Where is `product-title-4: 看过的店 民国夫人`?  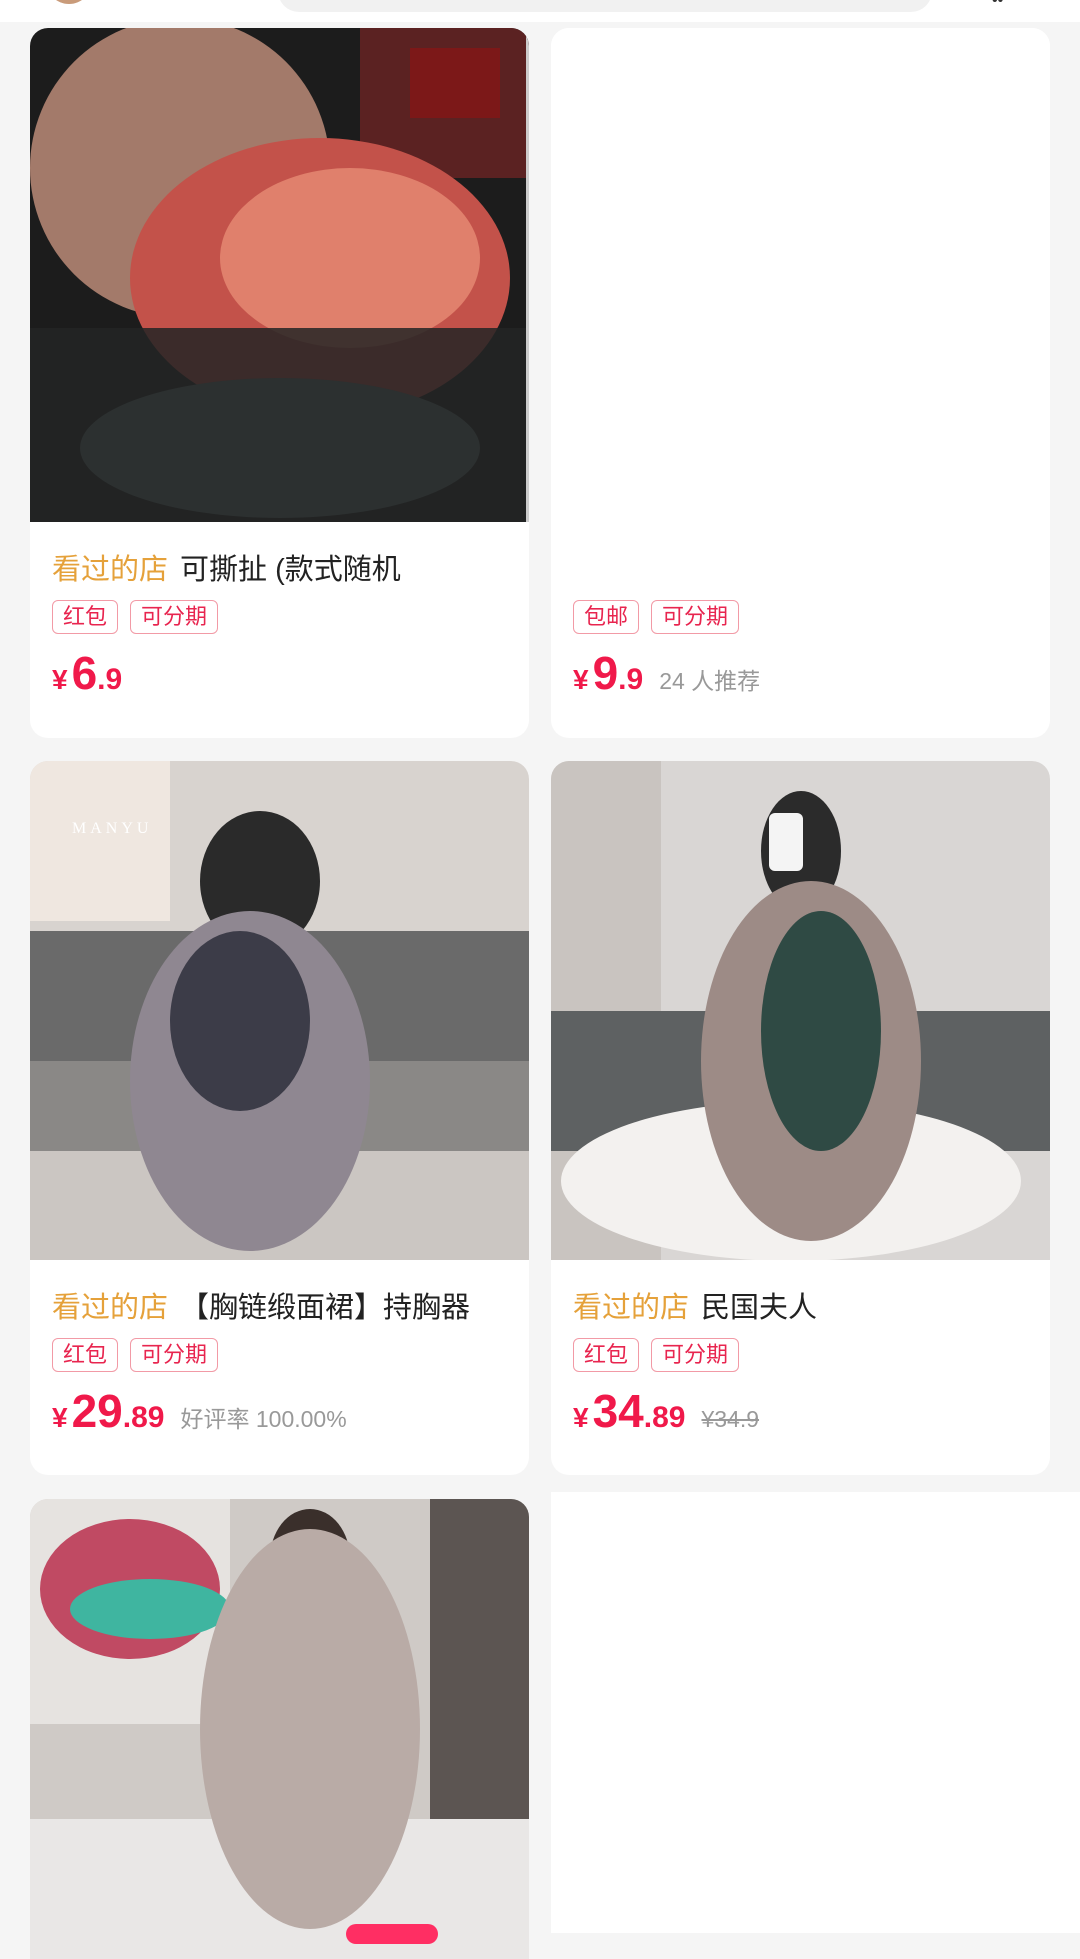
product-title-4: 看过的店 民国夫人 is located at coordinates (695, 1308).